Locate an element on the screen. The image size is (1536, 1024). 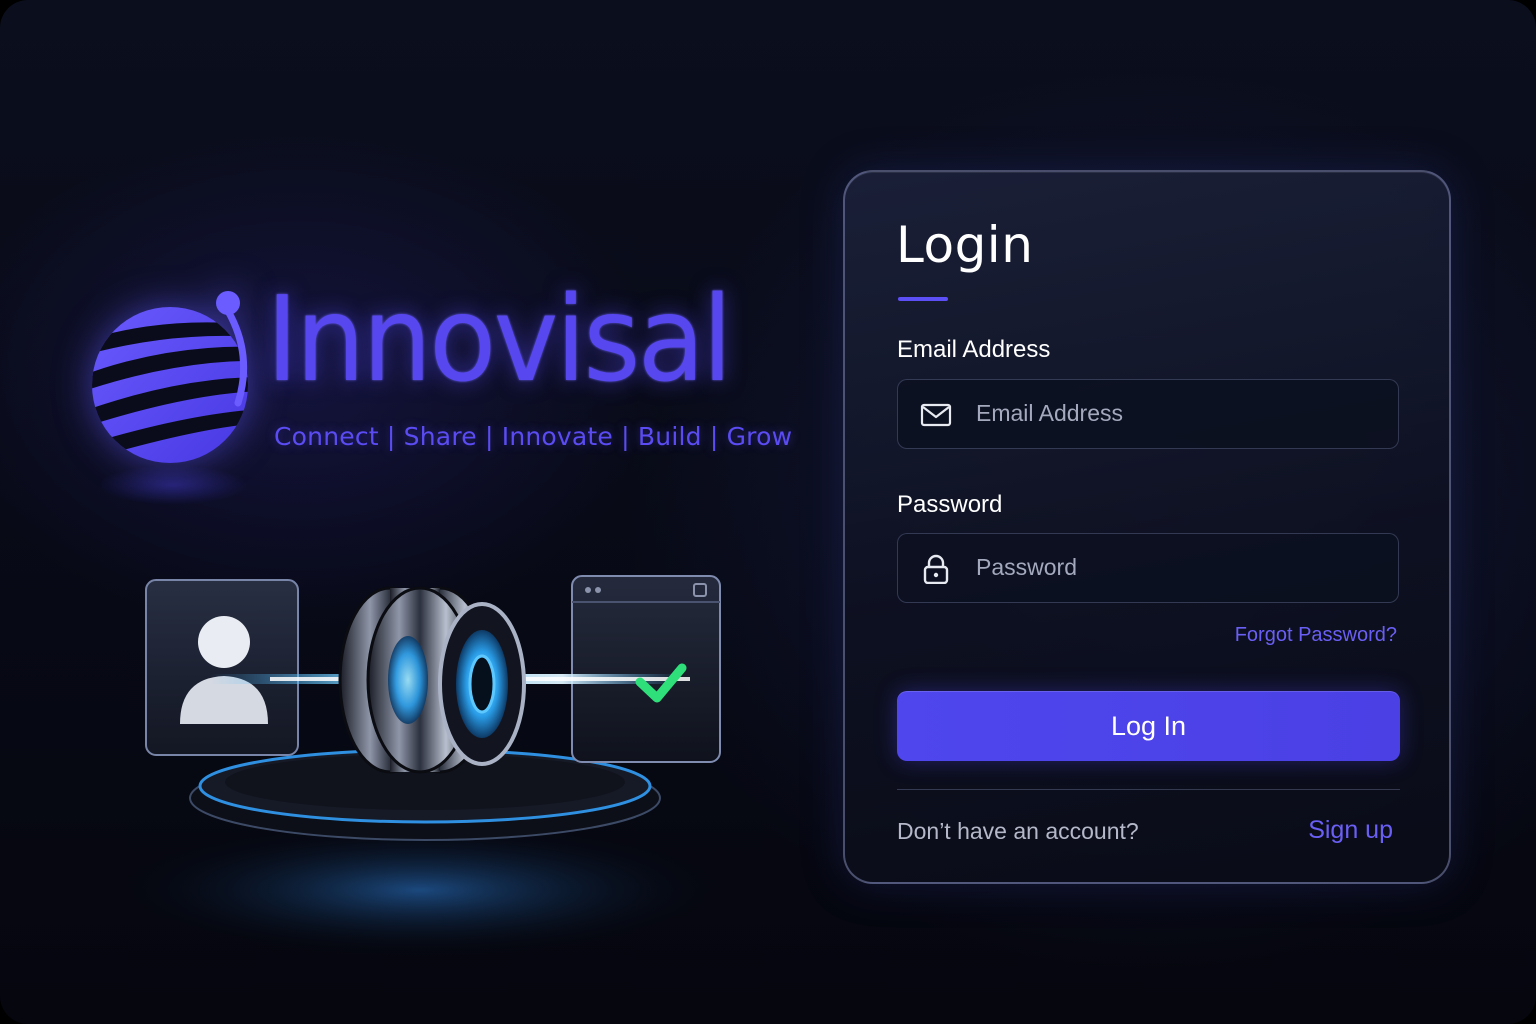
envelope-icon is located at coordinates (936, 415).